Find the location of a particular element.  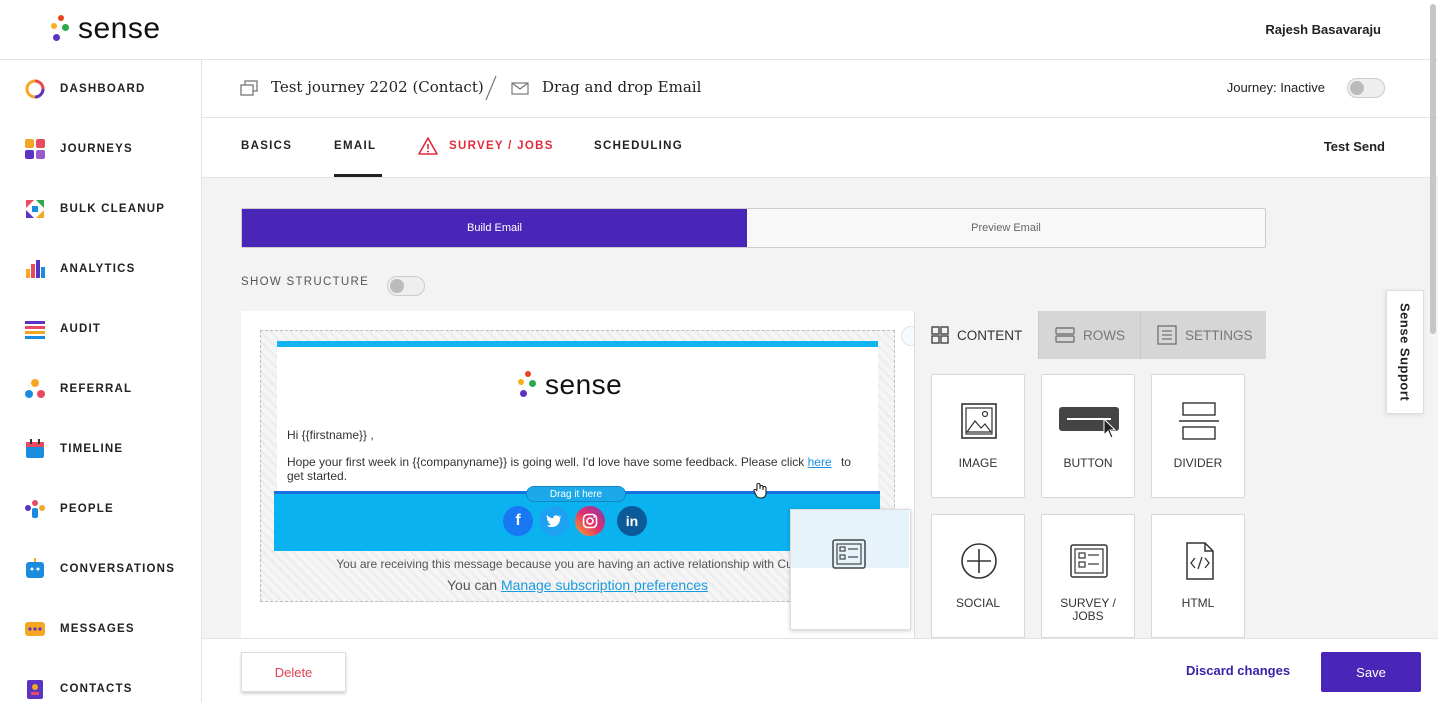

copy-icon is located at coordinates (249, 88).